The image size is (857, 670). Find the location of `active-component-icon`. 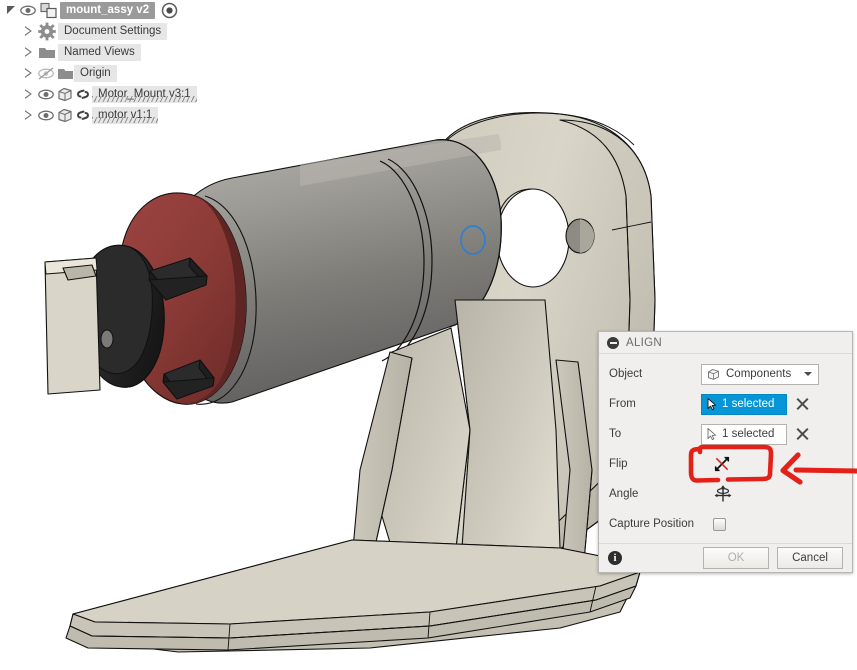

active-component-icon is located at coordinates (171, 10).